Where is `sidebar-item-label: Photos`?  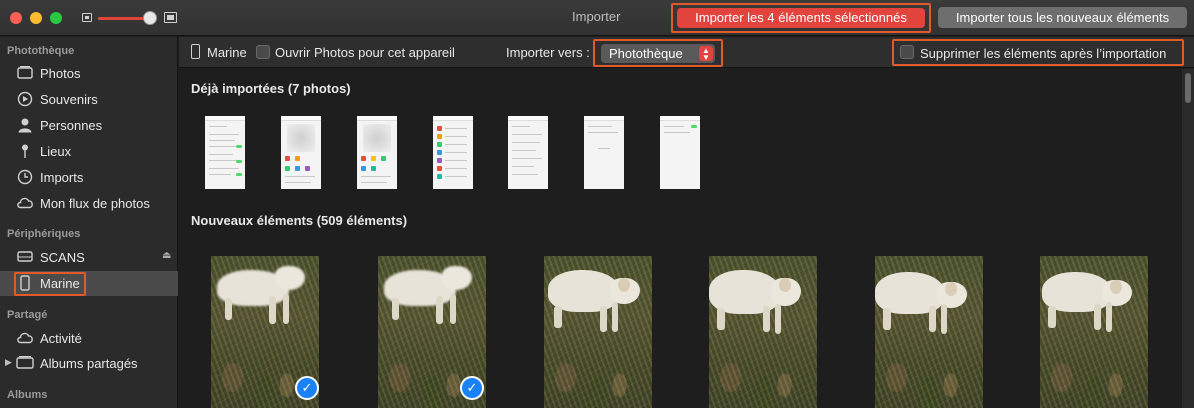 sidebar-item-label: Photos is located at coordinates (60, 73).